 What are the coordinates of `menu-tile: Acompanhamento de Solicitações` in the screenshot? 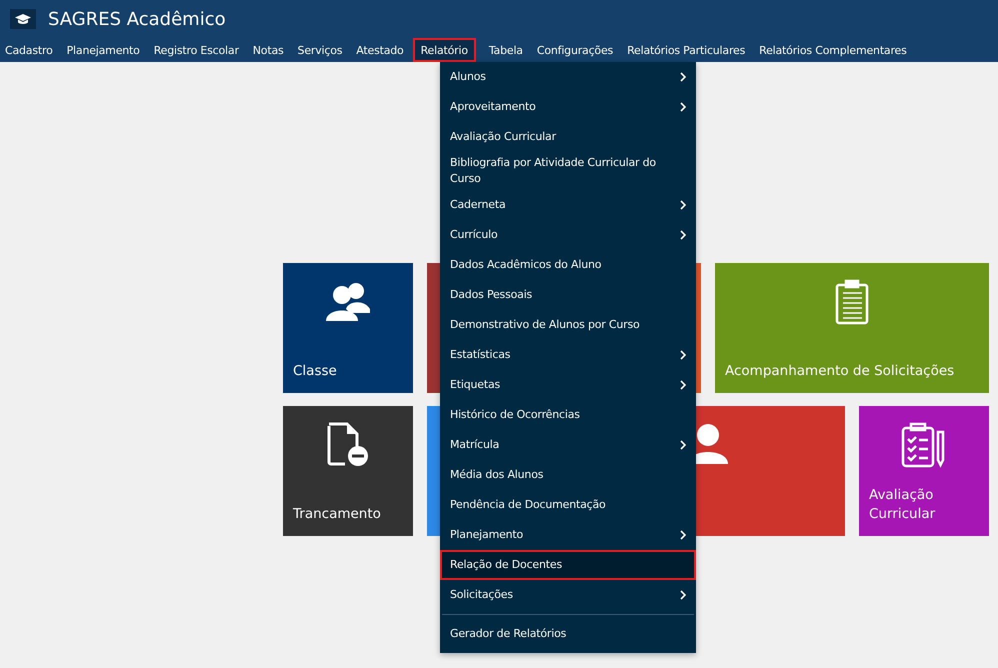 It's located at (852, 328).